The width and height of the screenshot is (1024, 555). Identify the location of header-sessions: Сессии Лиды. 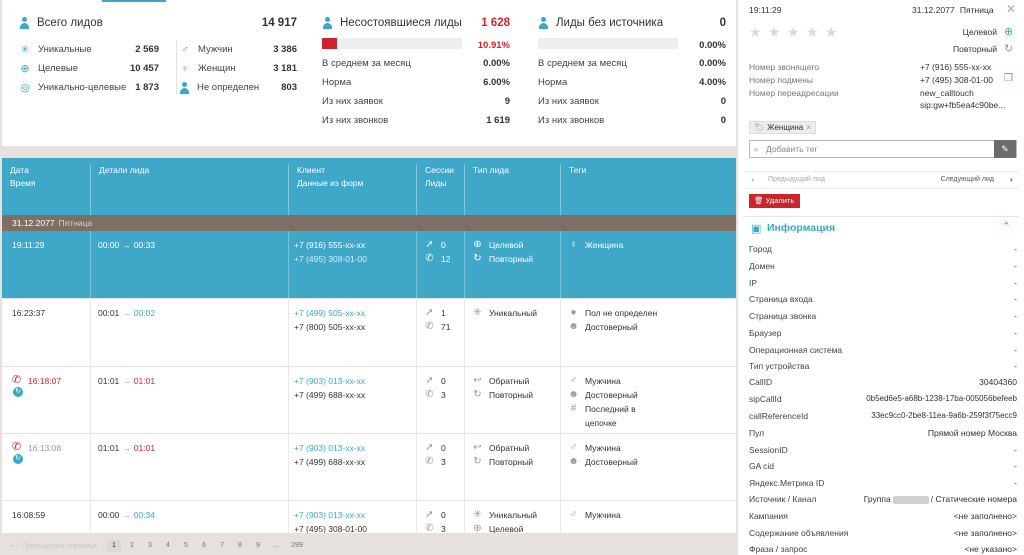
(440, 189).